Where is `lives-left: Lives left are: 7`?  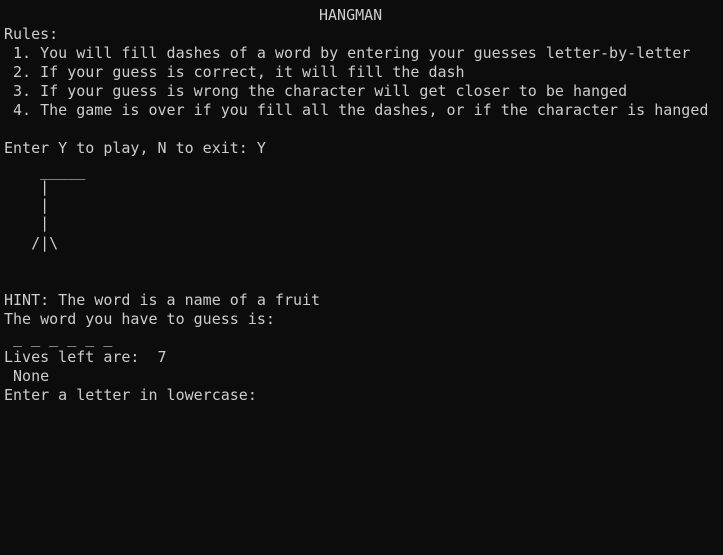 lives-left: Lives left are: 7 is located at coordinates (85, 357).